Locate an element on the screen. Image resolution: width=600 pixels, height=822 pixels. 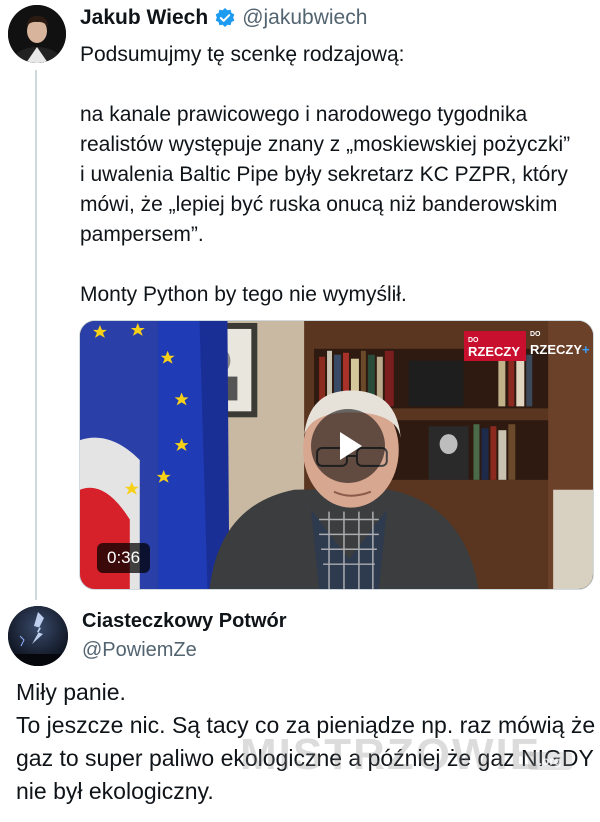
thread-connector-line is located at coordinates (36, 335).